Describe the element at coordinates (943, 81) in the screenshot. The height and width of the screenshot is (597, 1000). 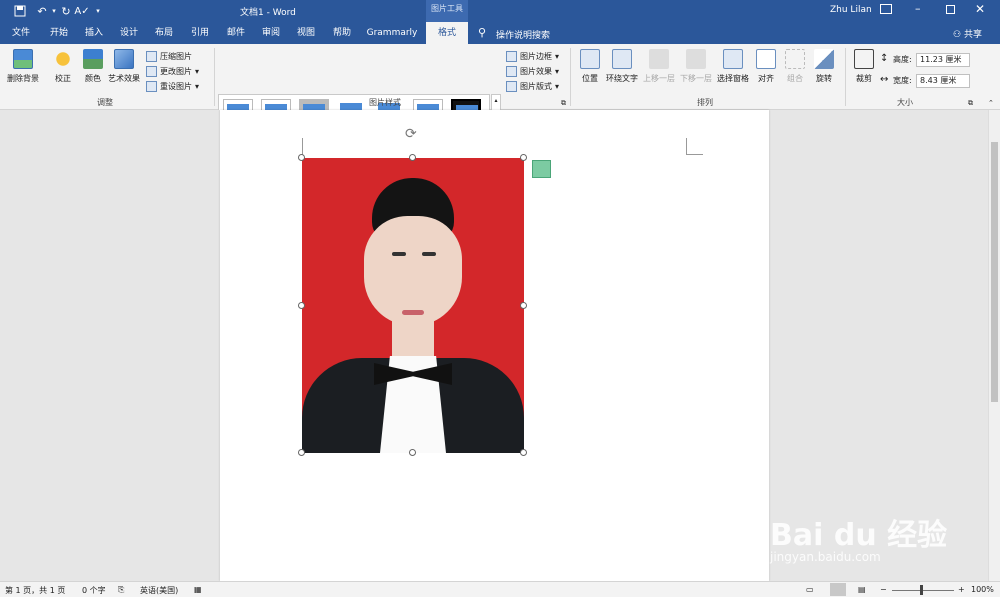
I see `width-field: 8.43 厘米` at that location.